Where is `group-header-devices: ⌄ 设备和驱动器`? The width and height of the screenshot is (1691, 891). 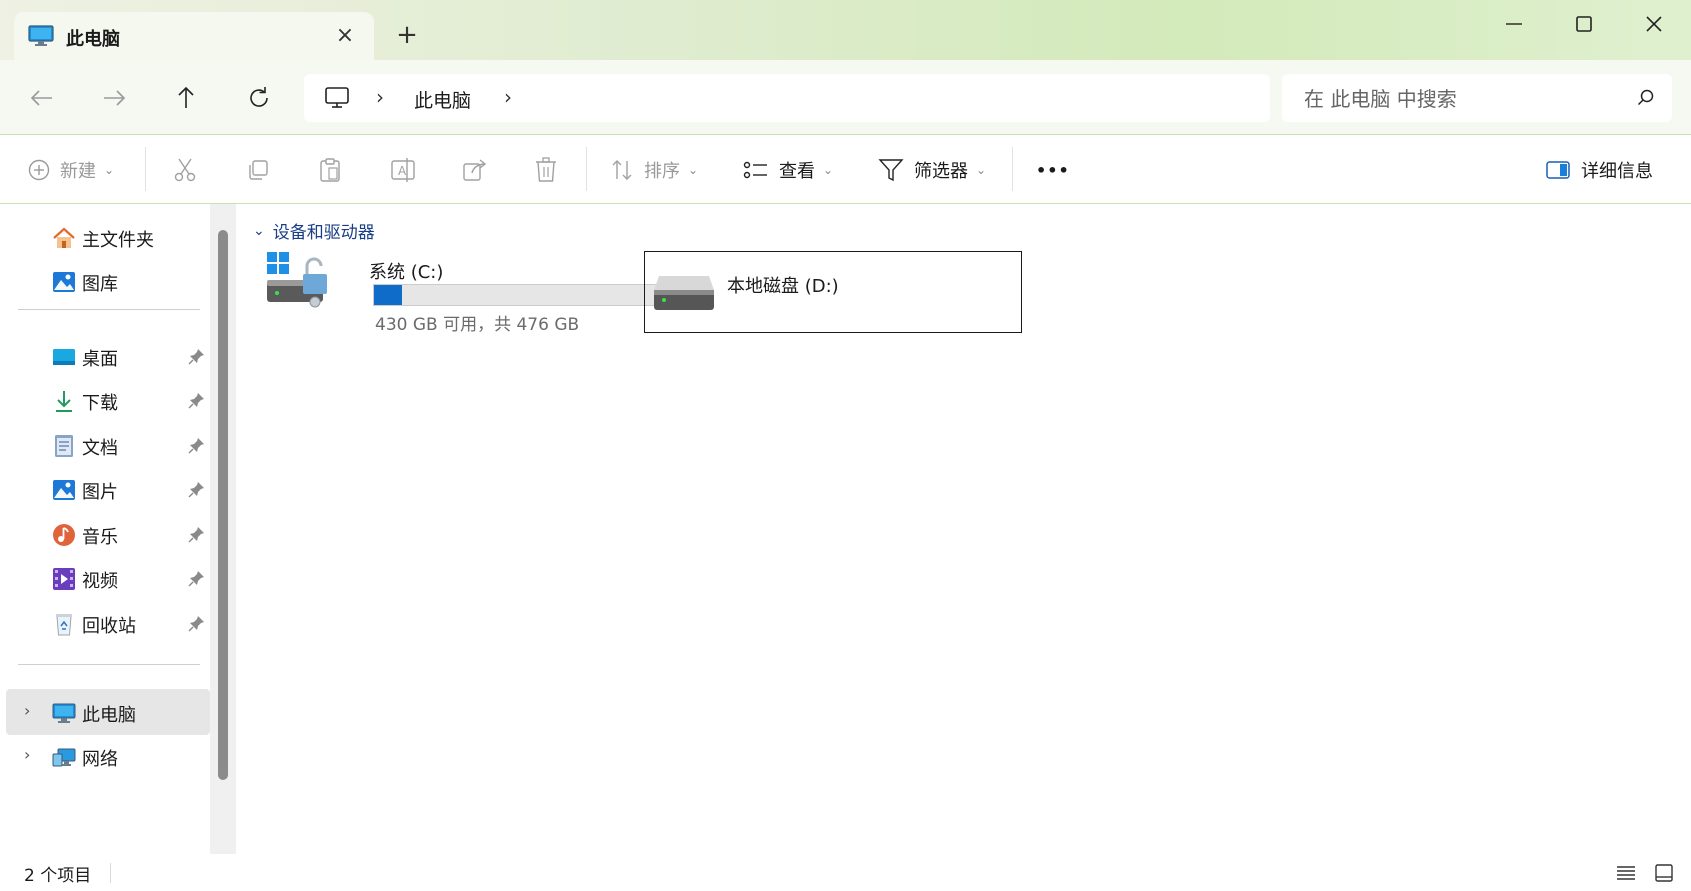 group-header-devices: ⌄ 设备和驱动器 is located at coordinates (314, 231).